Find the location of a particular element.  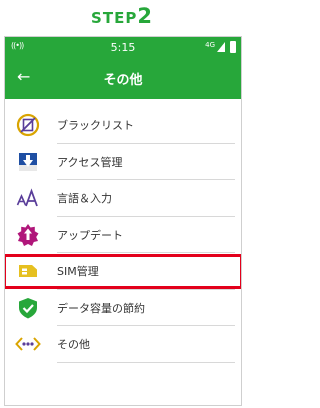

menu-item-update: アップデート is located at coordinates (123, 235).